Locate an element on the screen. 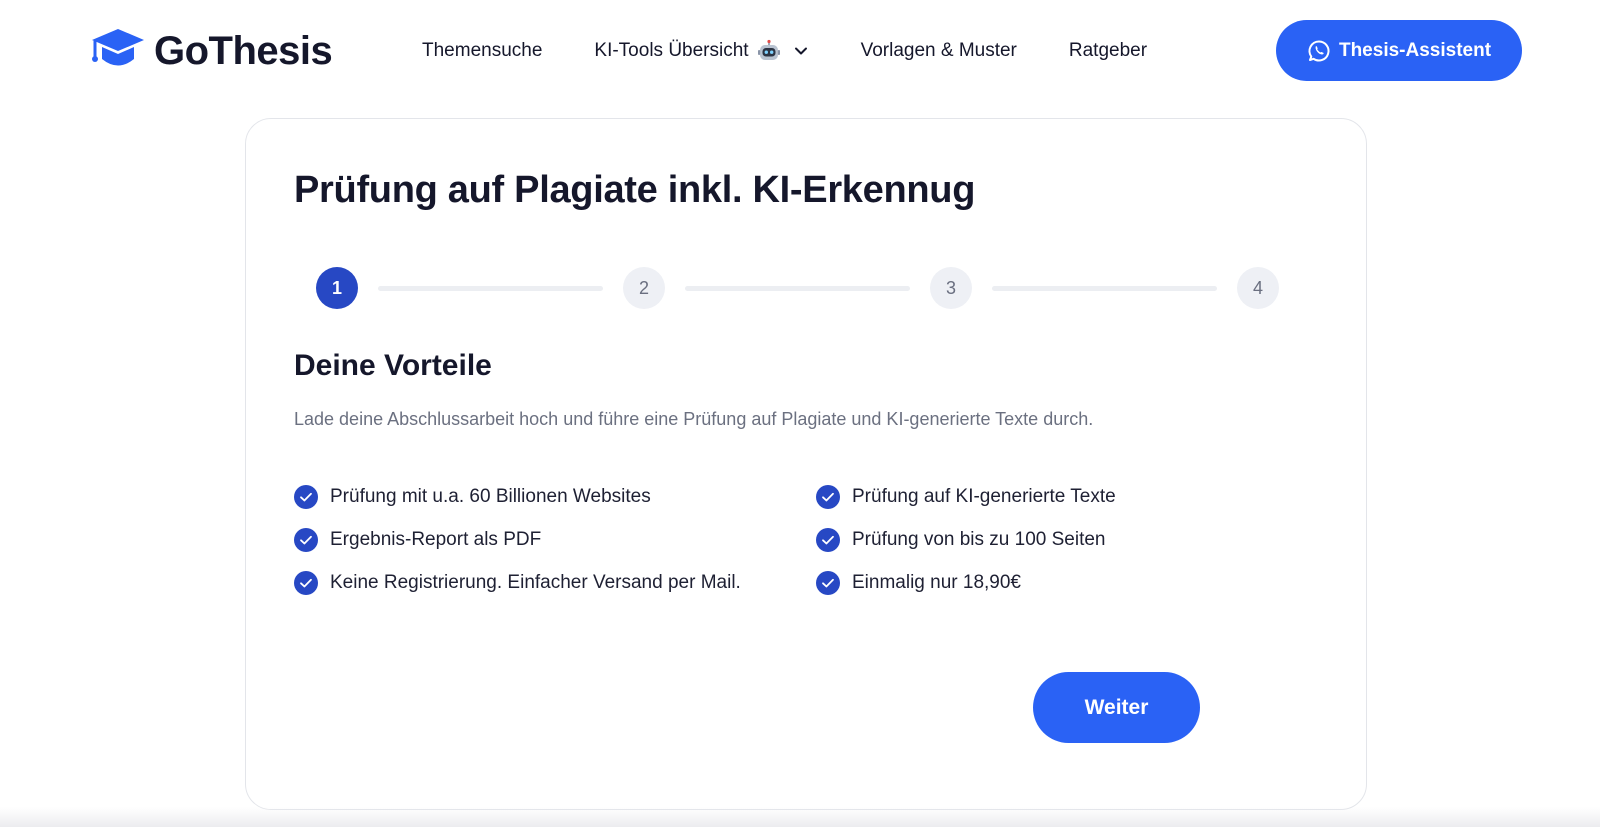  progress-stepper: 1 2 3 4 is located at coordinates (807, 288).